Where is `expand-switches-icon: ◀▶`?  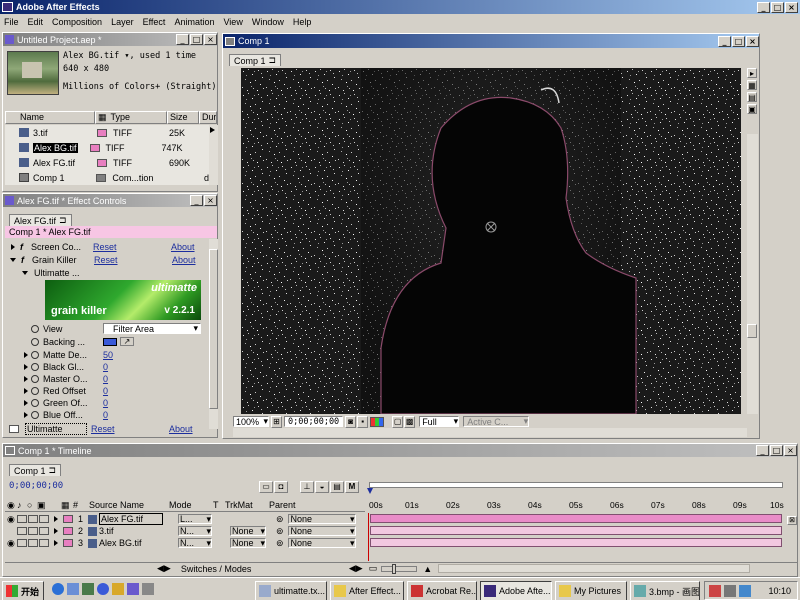 expand-switches-icon: ◀▶ is located at coordinates (164, 568).